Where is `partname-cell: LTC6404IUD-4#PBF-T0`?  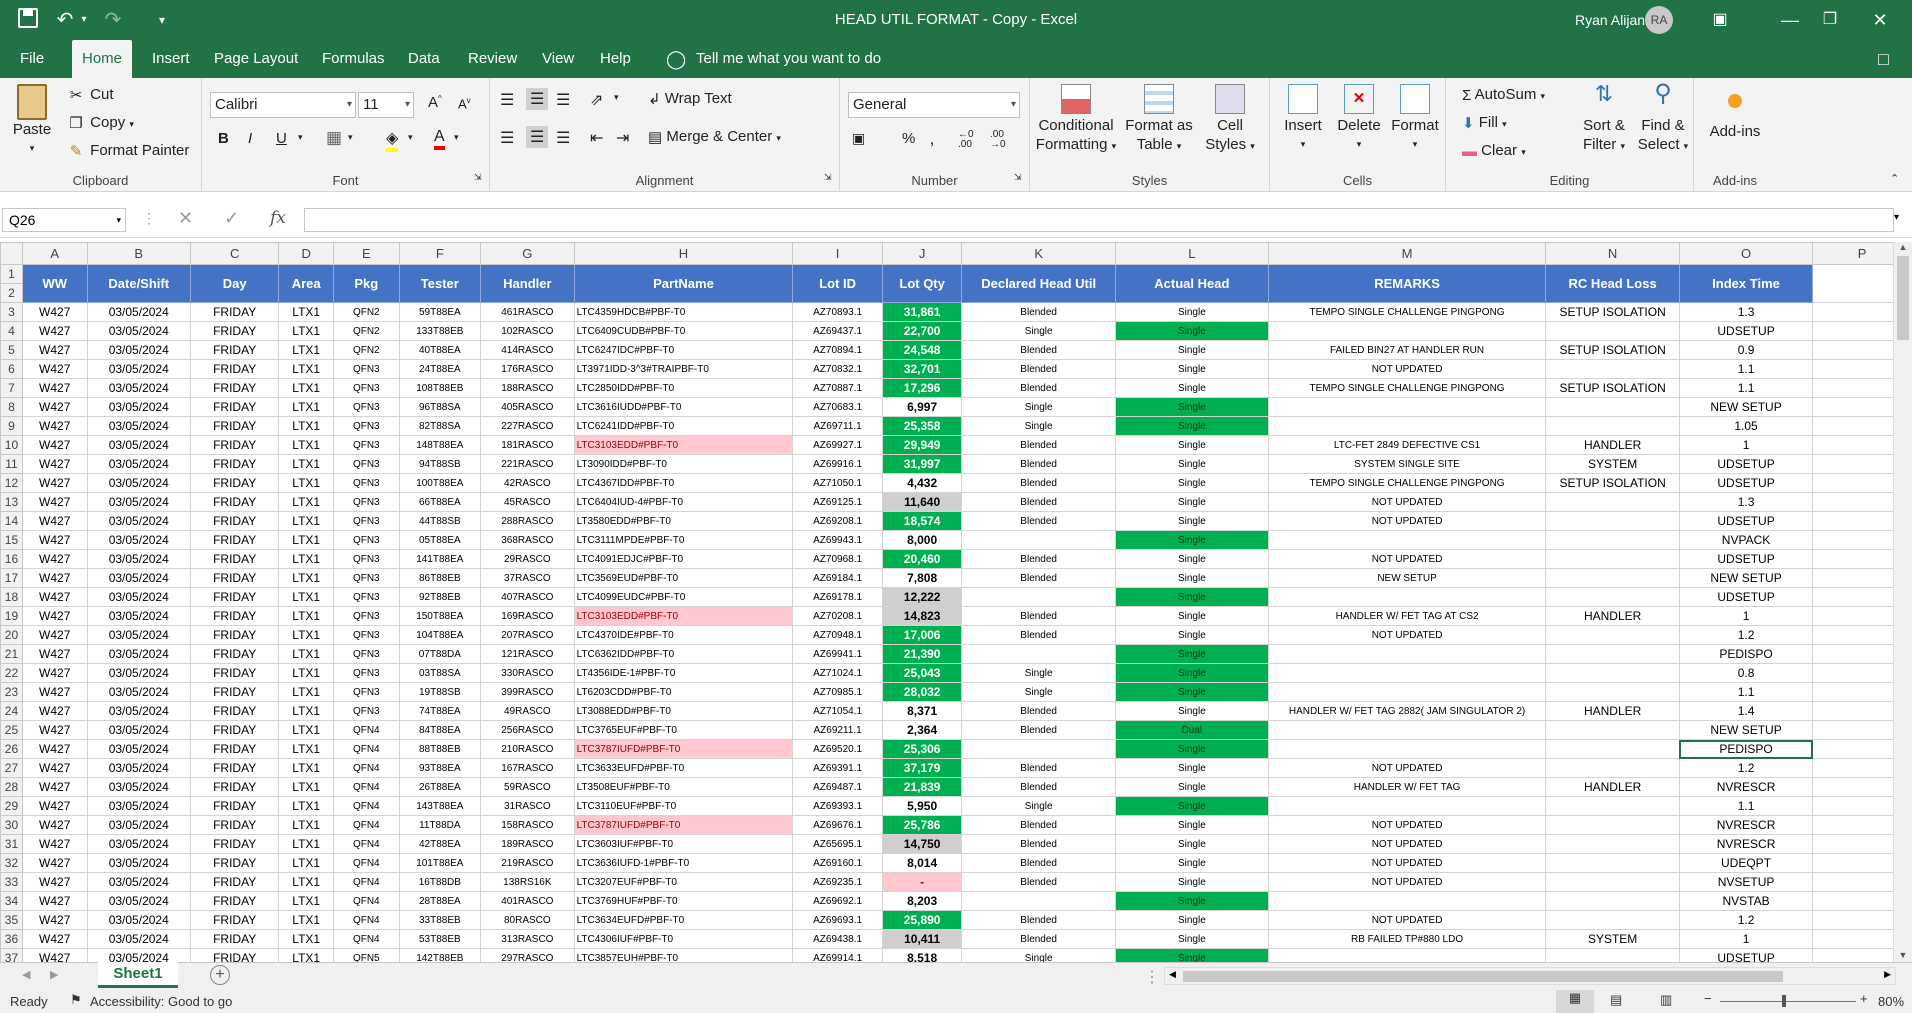
partname-cell: LTC6404IUD-4#PBF-T0 is located at coordinates (683, 502).